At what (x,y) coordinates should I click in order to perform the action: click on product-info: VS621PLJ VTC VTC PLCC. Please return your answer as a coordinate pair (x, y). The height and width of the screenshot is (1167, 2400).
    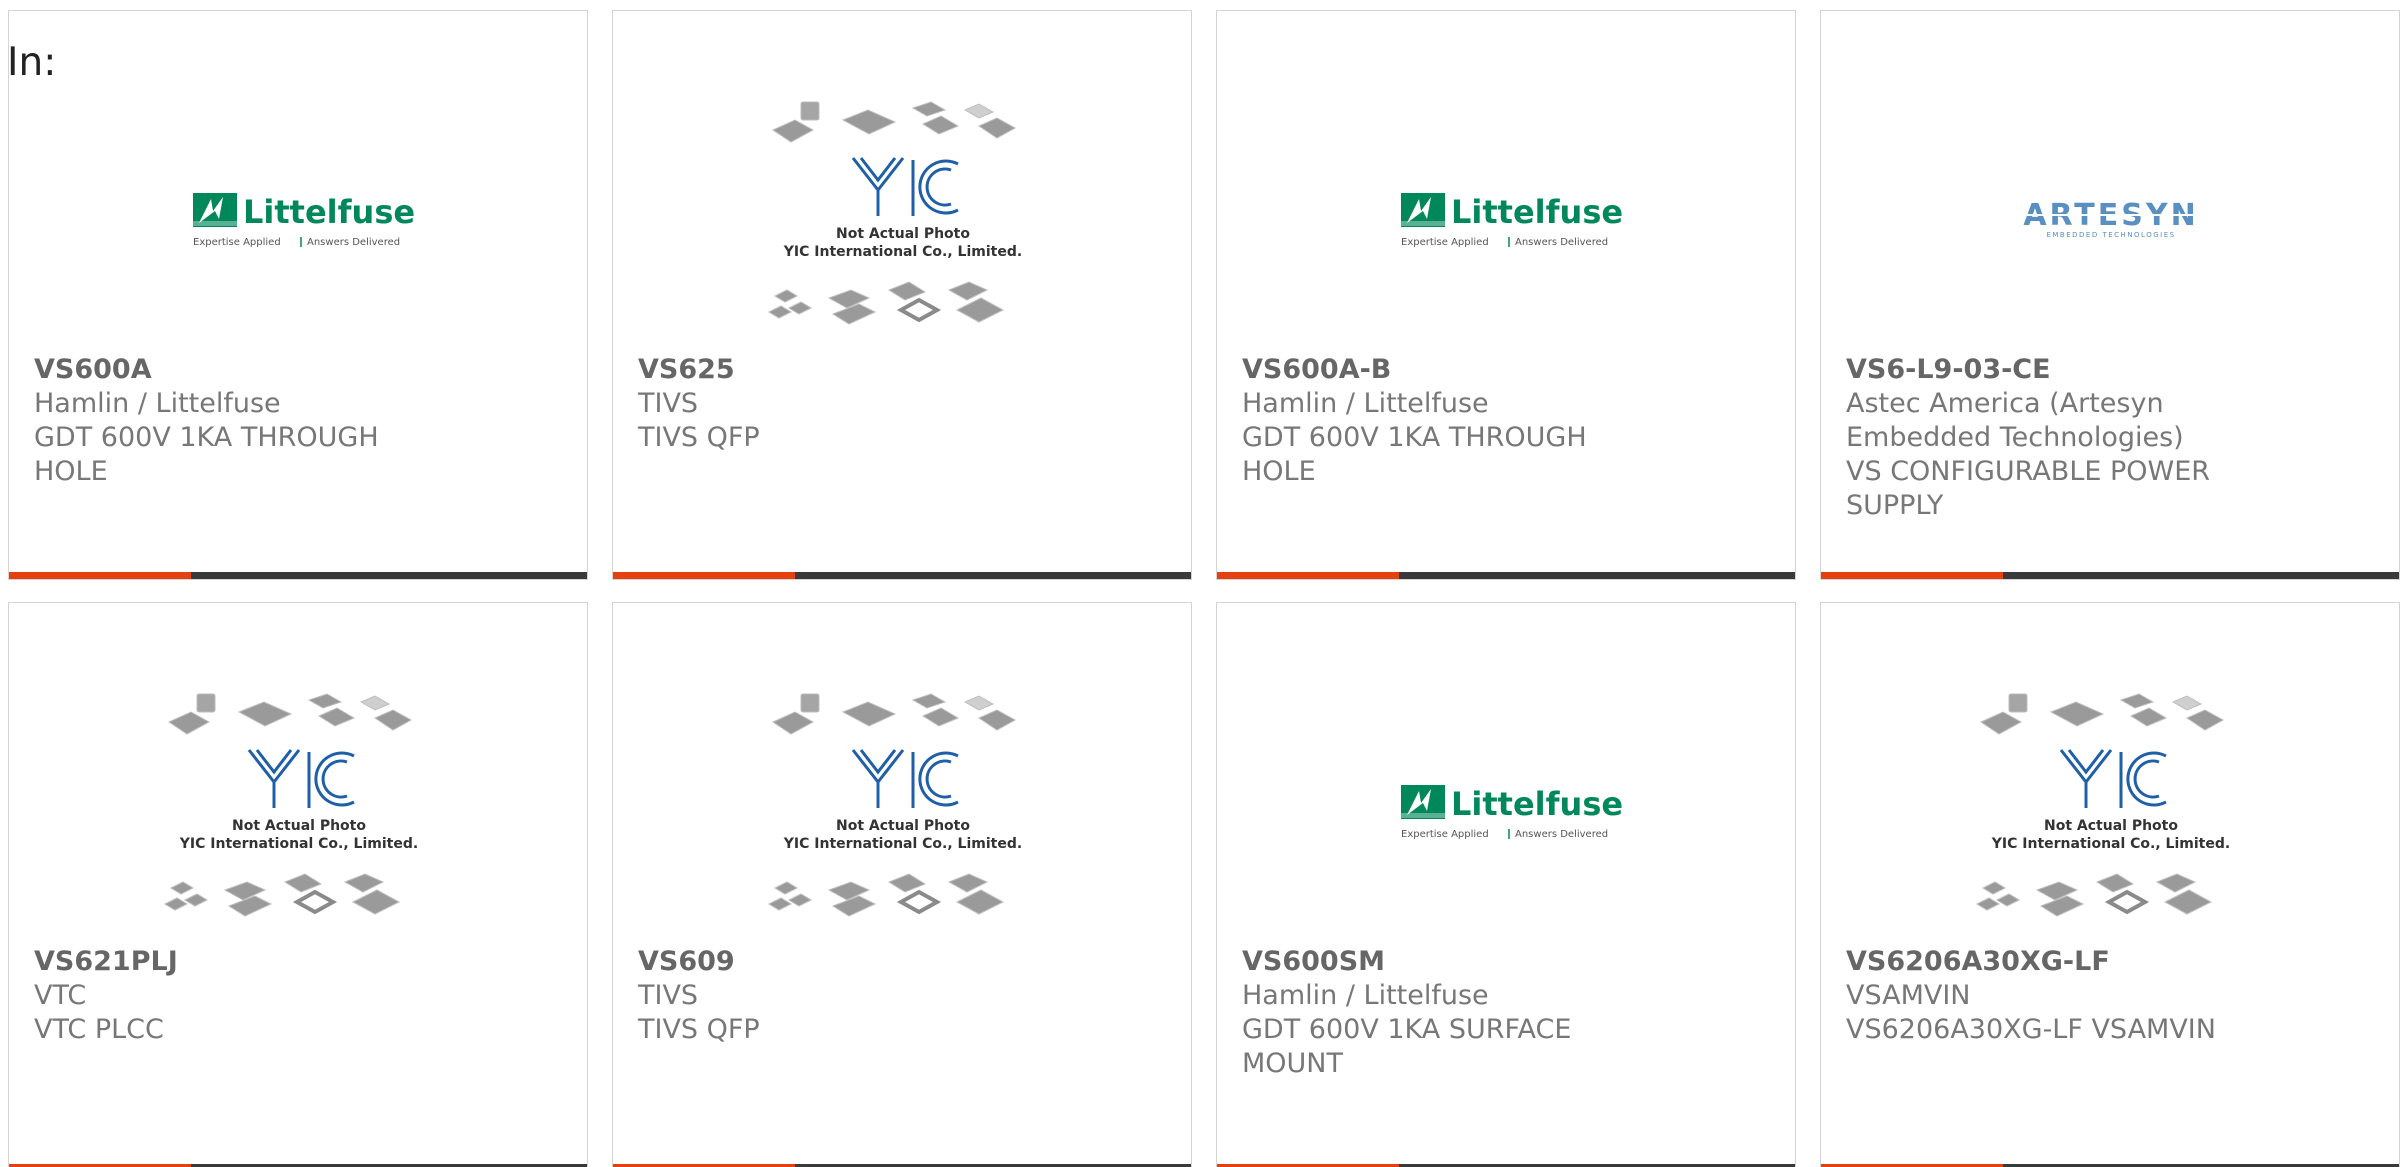
    Looking at the image, I should click on (234, 996).